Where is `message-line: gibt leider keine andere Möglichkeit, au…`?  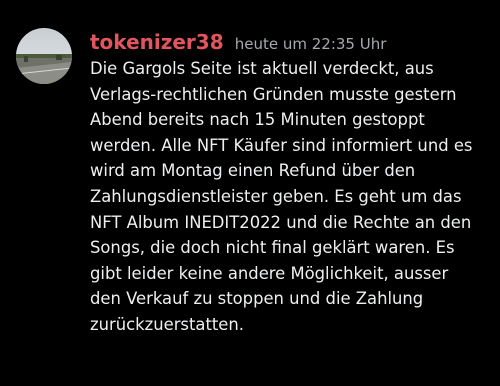 message-line: gibt leider keine andere Möglichkeit, au… is located at coordinates (269, 273).